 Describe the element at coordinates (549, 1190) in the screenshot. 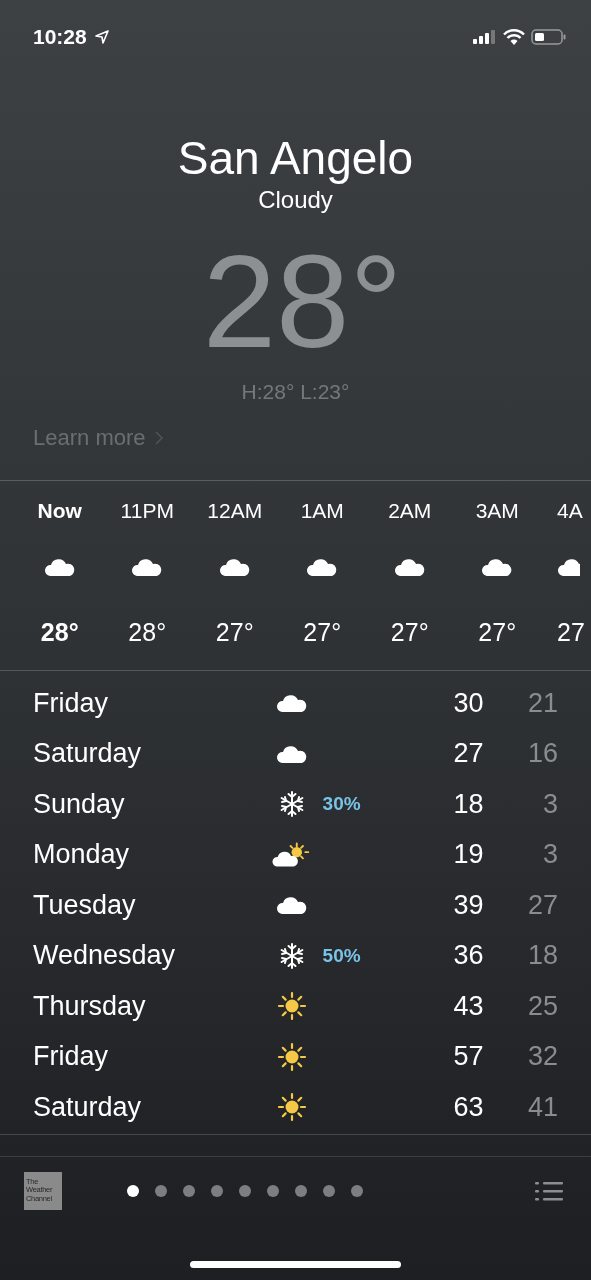

I see `list-icon` at that location.